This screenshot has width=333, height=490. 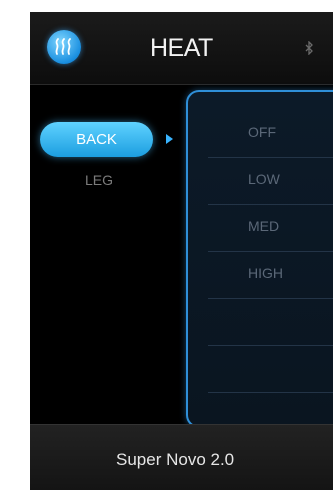 What do you see at coordinates (264, 179) in the screenshot?
I see `level-label: LOW` at bounding box center [264, 179].